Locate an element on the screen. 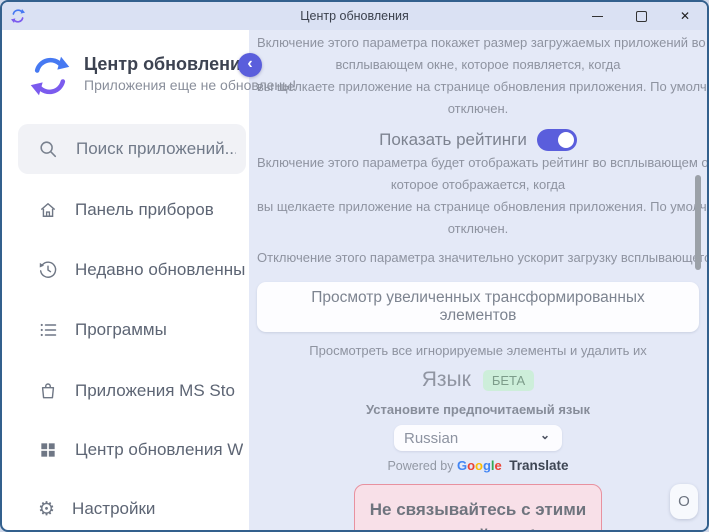 The width and height of the screenshot is (709, 532). gear-icon: ⚙ is located at coordinates (47, 509).